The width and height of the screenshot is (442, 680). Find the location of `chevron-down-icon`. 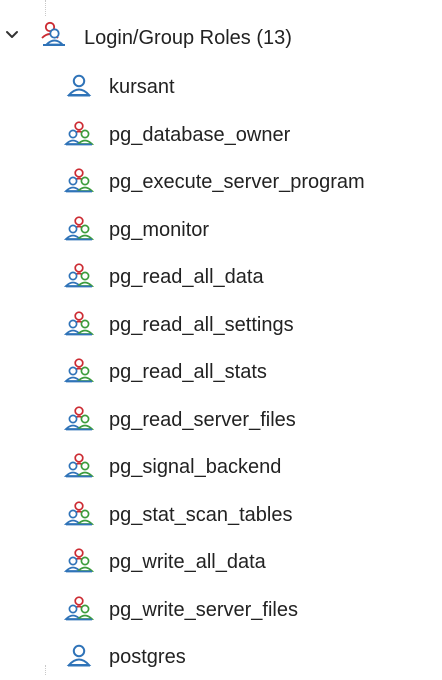

chevron-down-icon is located at coordinates (12, 35).